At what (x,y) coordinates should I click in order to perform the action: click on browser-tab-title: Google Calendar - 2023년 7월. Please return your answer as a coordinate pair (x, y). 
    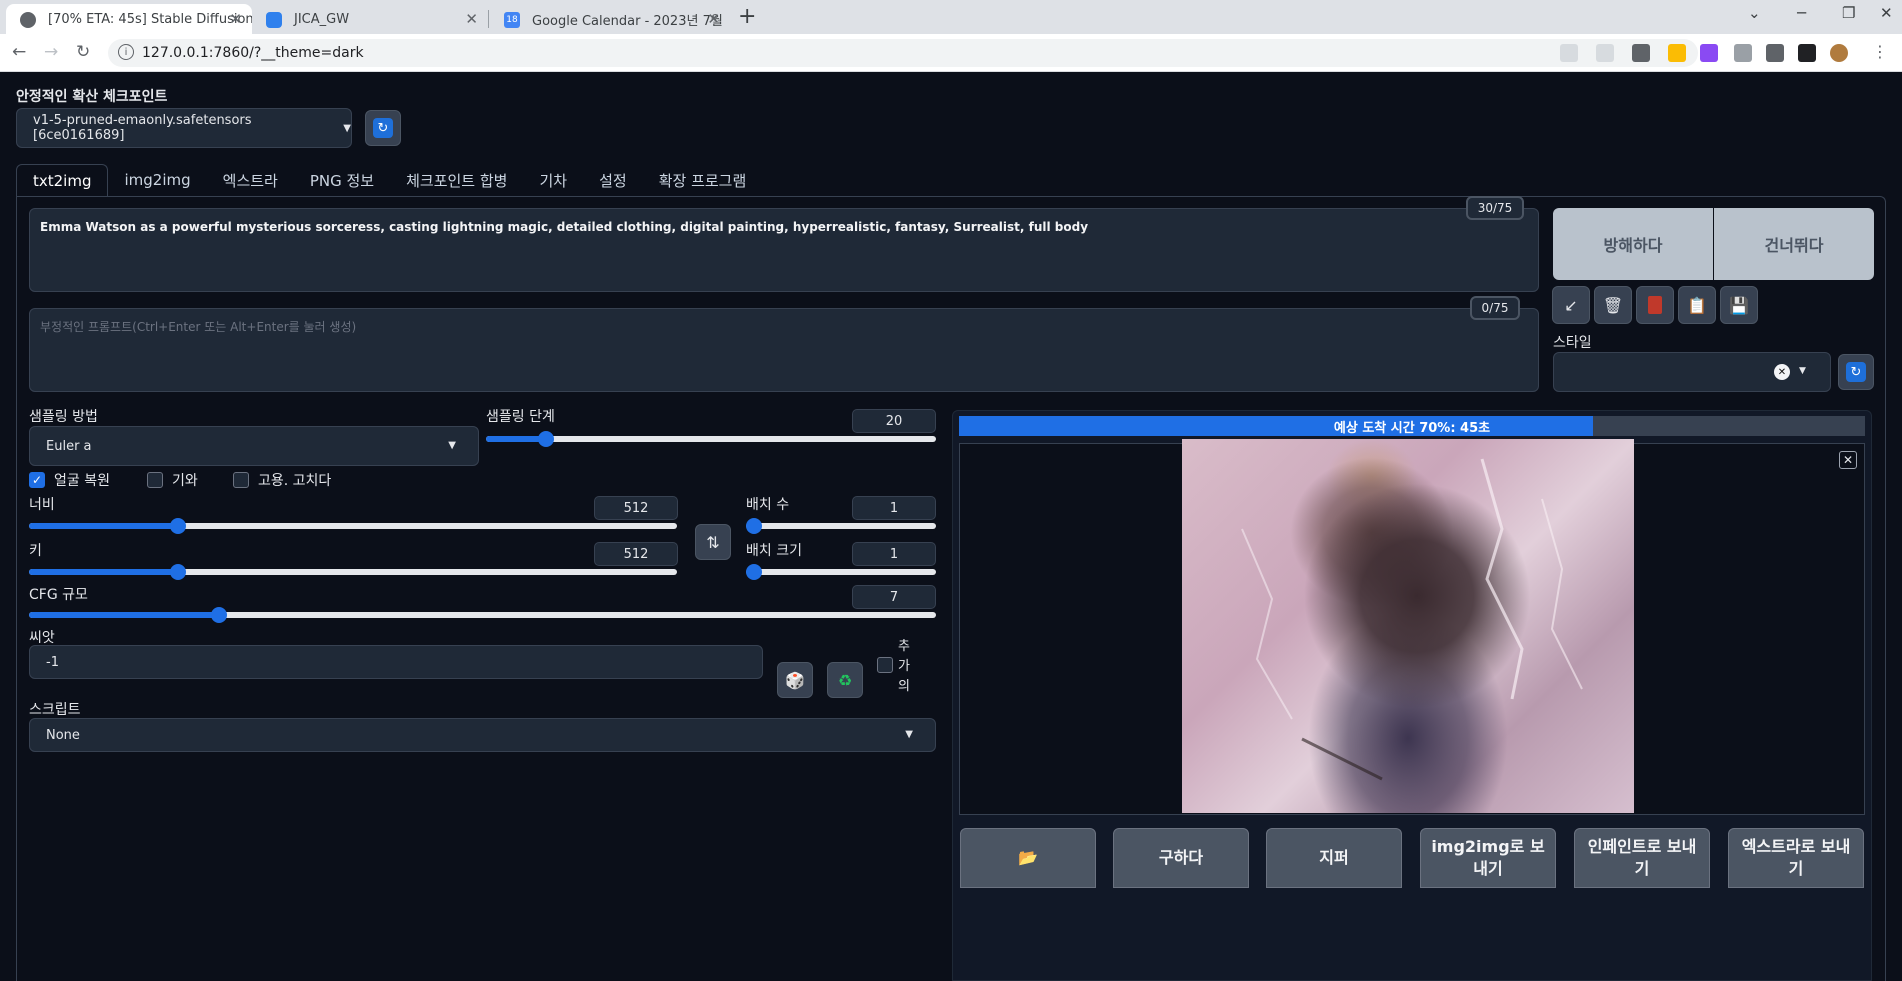
    Looking at the image, I should click on (627, 21).